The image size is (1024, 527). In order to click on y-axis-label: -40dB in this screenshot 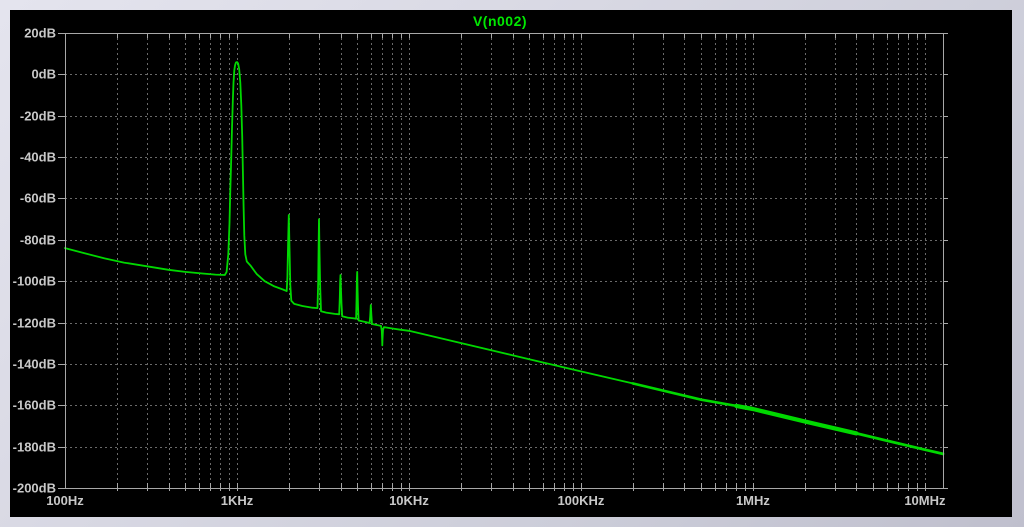, I will do `click(38, 157)`.